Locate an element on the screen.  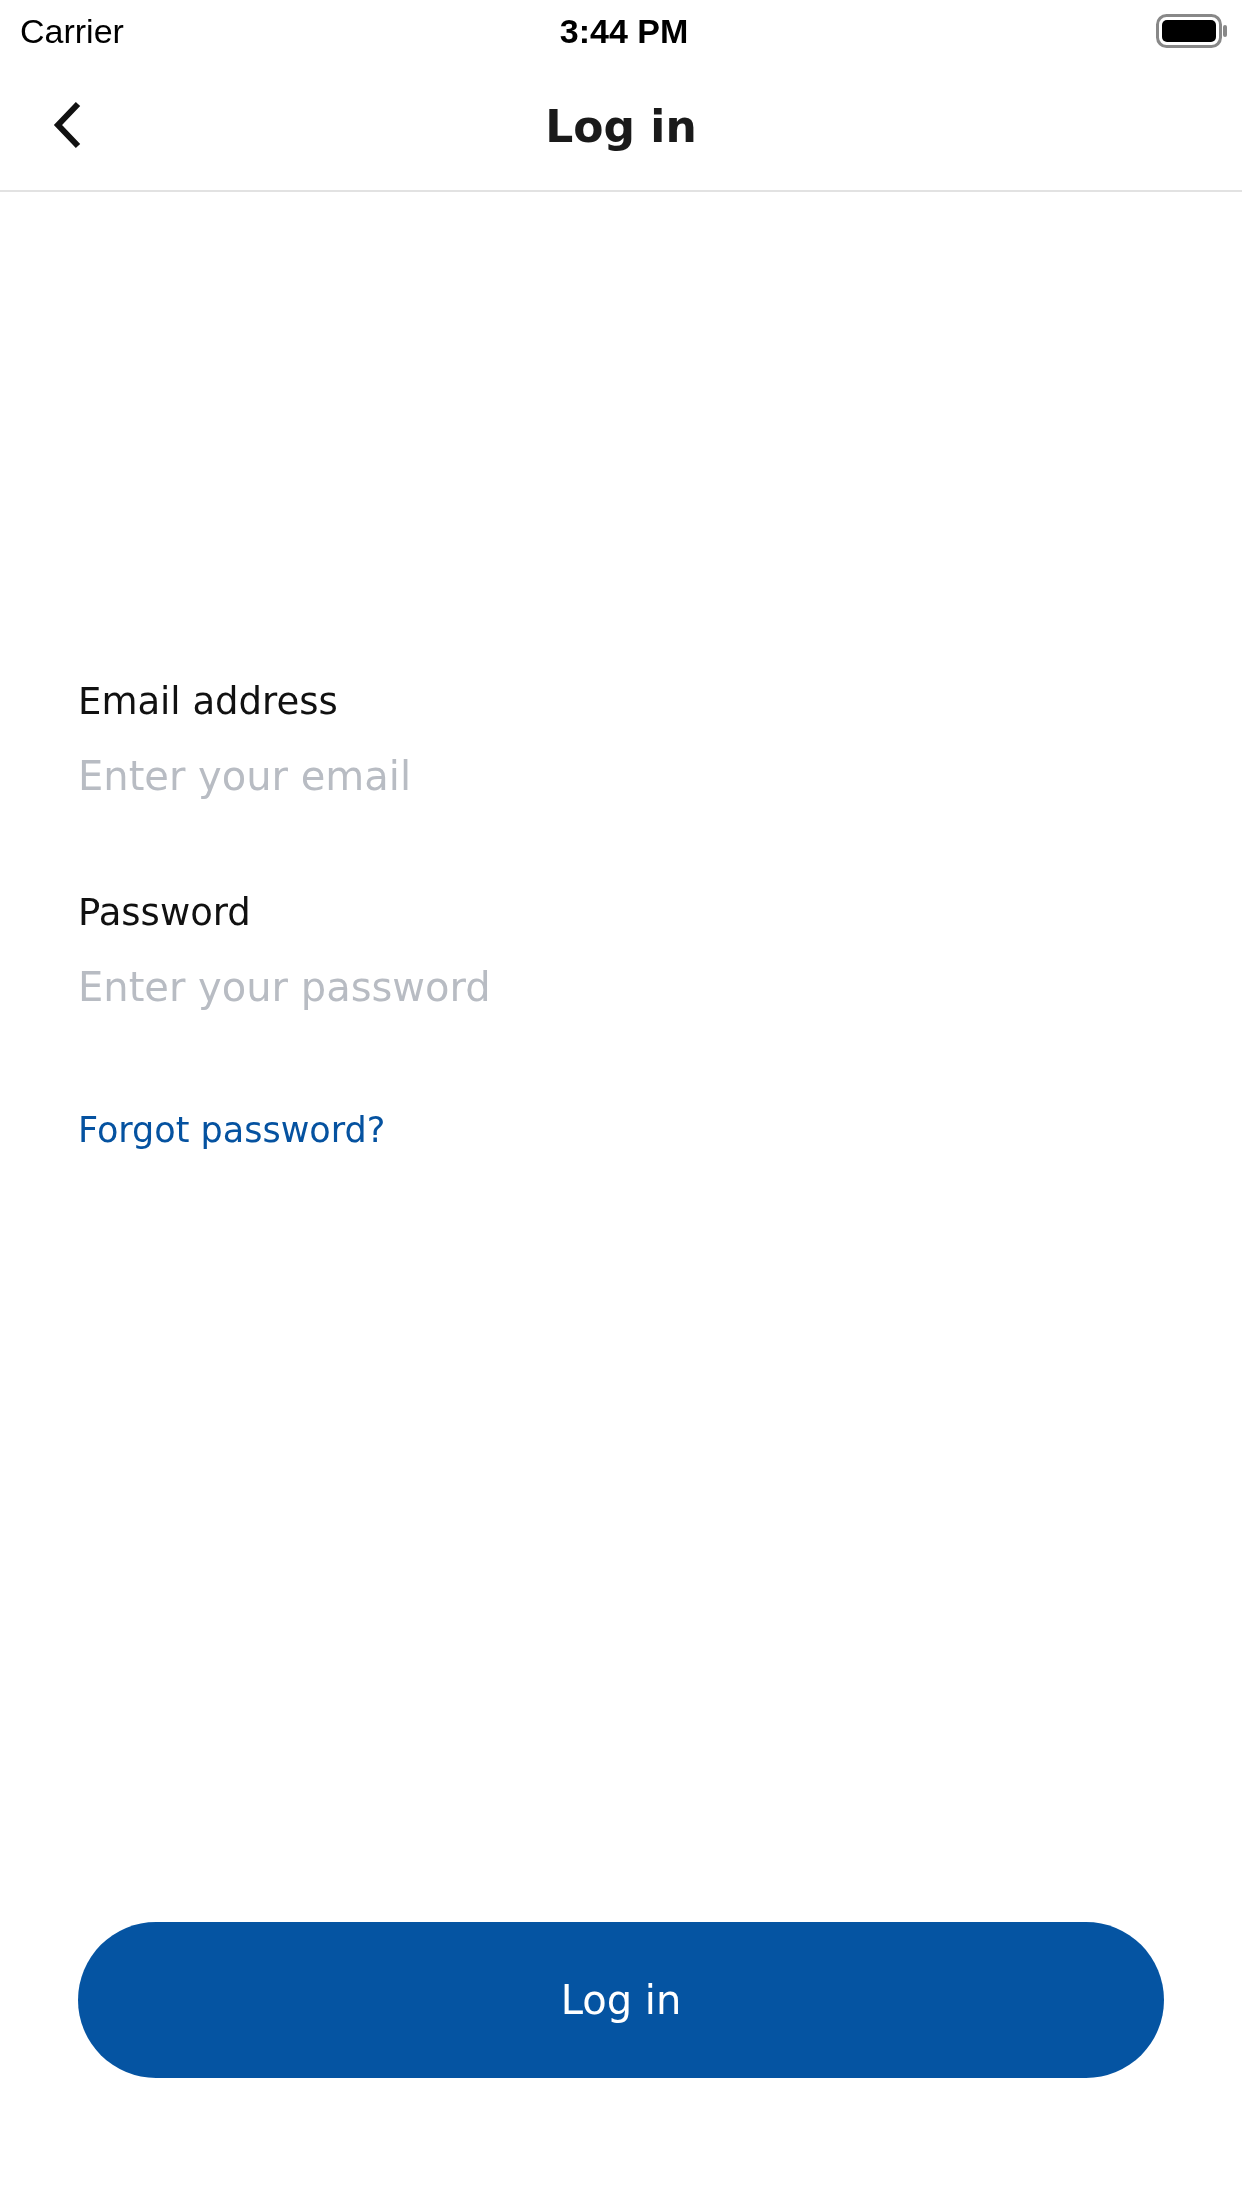
carrier-name: Carrier is located at coordinates (72, 31).